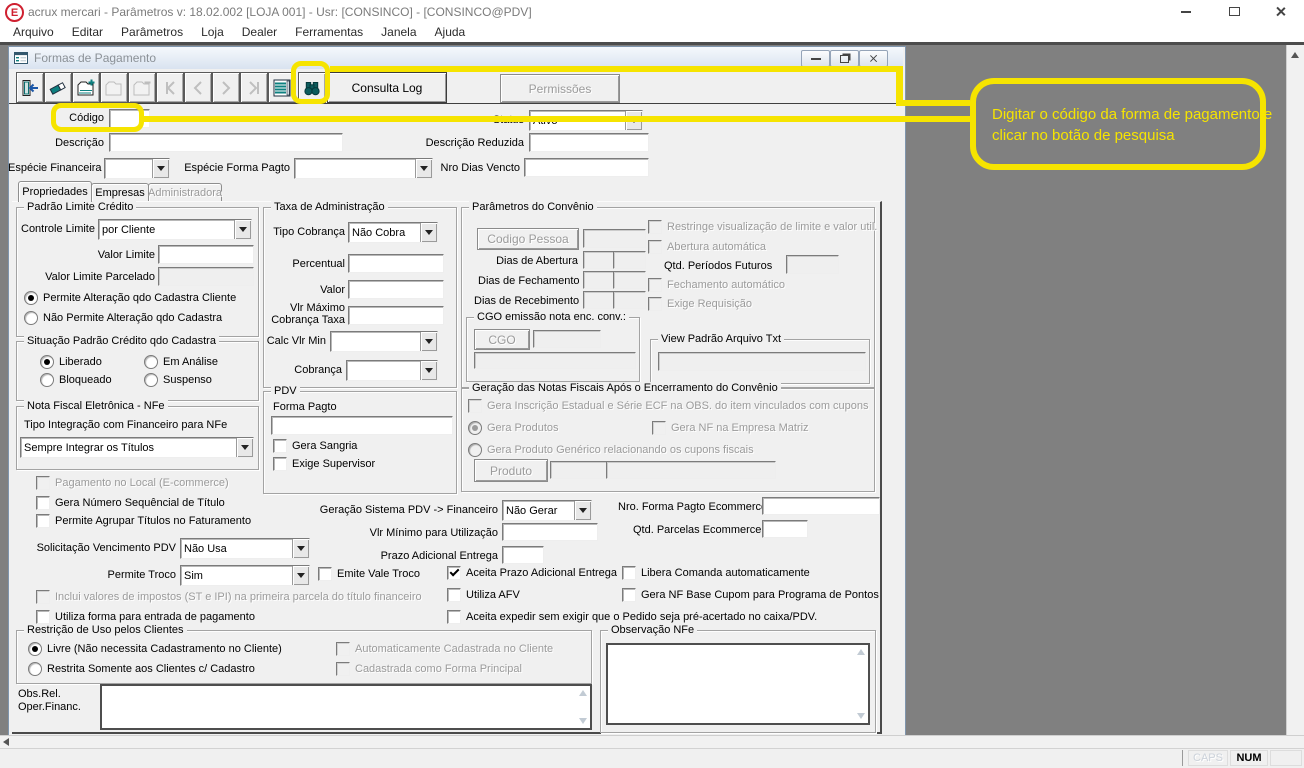  Describe the element at coordinates (130, 503) in the screenshot. I see `checkbox-gera-numero-sequencial: Gera Número Sequêncial de Título` at that location.